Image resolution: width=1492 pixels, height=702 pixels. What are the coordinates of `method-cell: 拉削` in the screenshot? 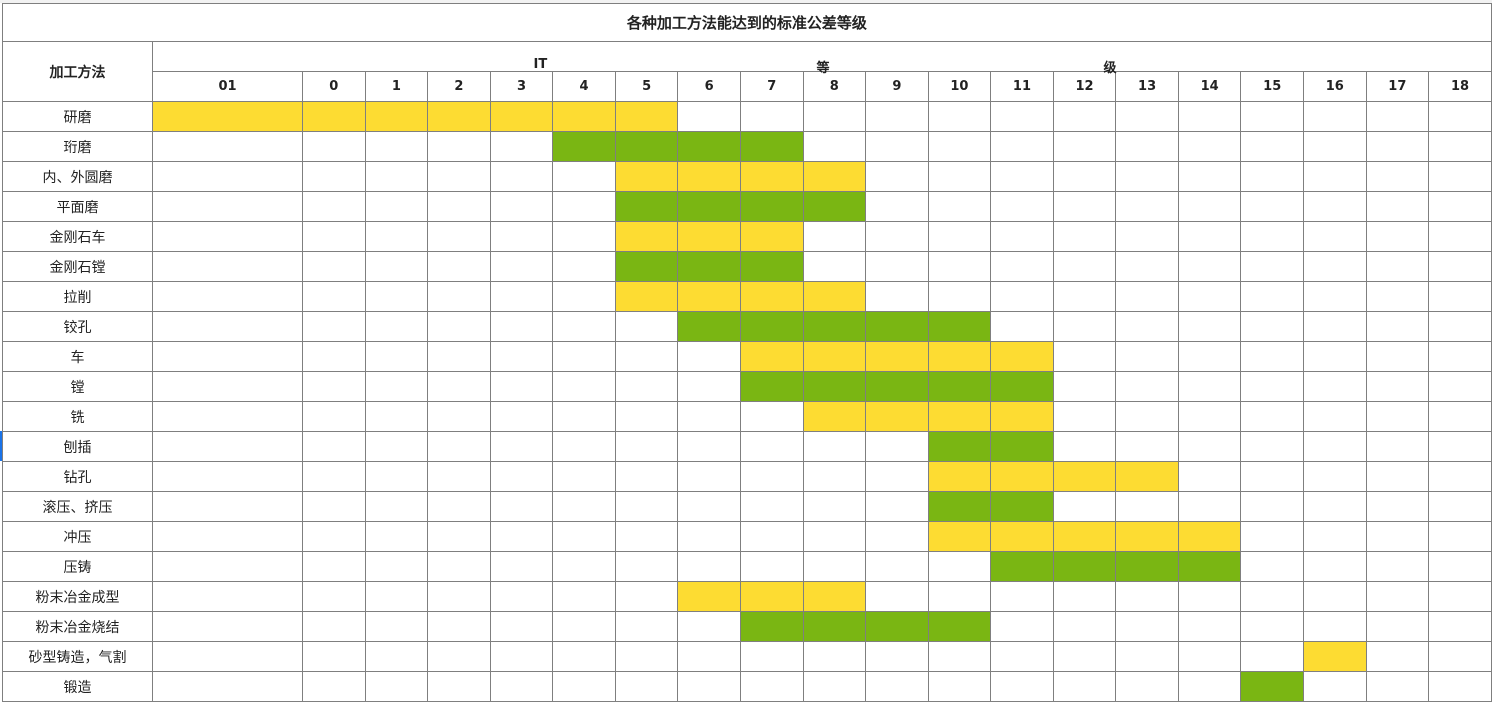 It's located at (77, 296).